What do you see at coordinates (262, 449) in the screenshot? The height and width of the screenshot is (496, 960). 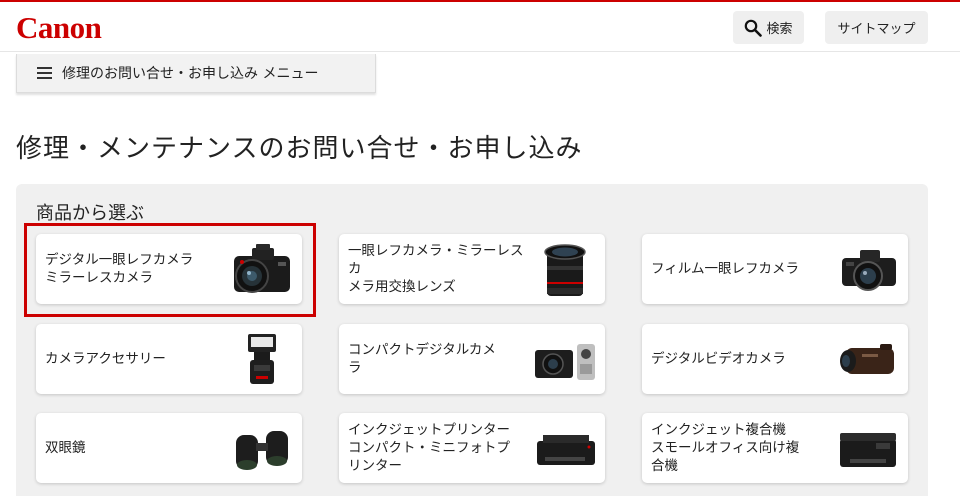 I see `binoculars-icon` at bounding box center [262, 449].